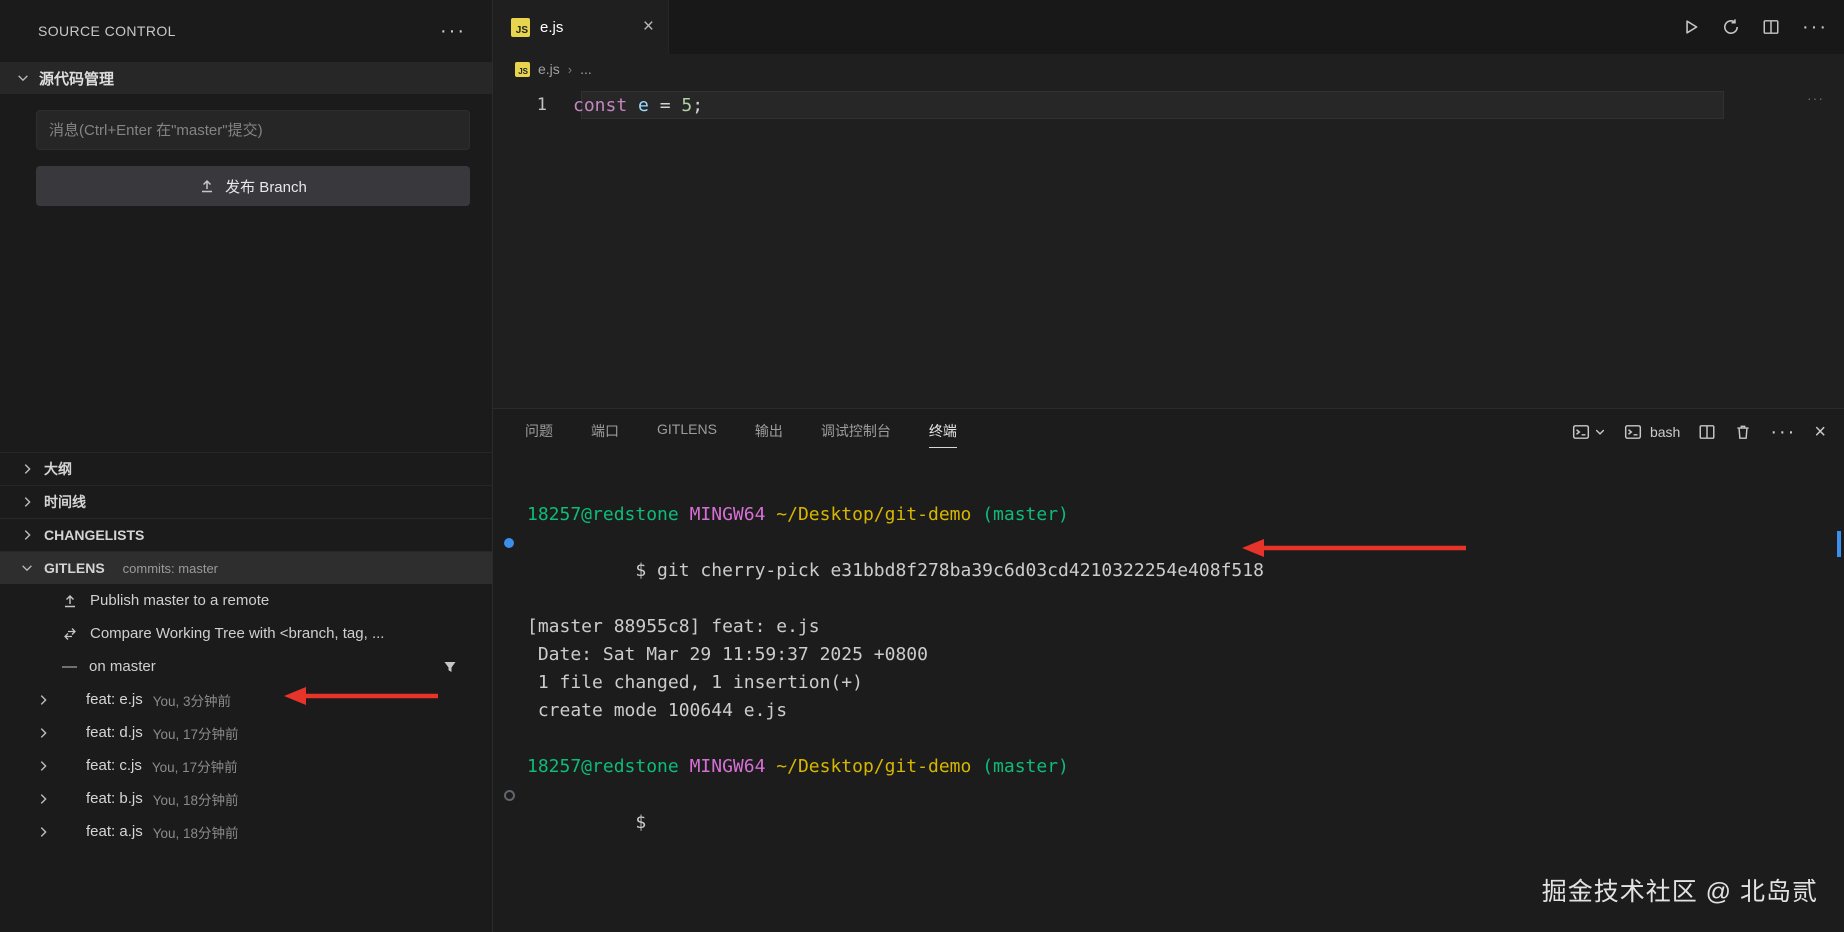 Image resolution: width=1844 pixels, height=932 pixels. I want to click on filter-icon, so click(467, 667).